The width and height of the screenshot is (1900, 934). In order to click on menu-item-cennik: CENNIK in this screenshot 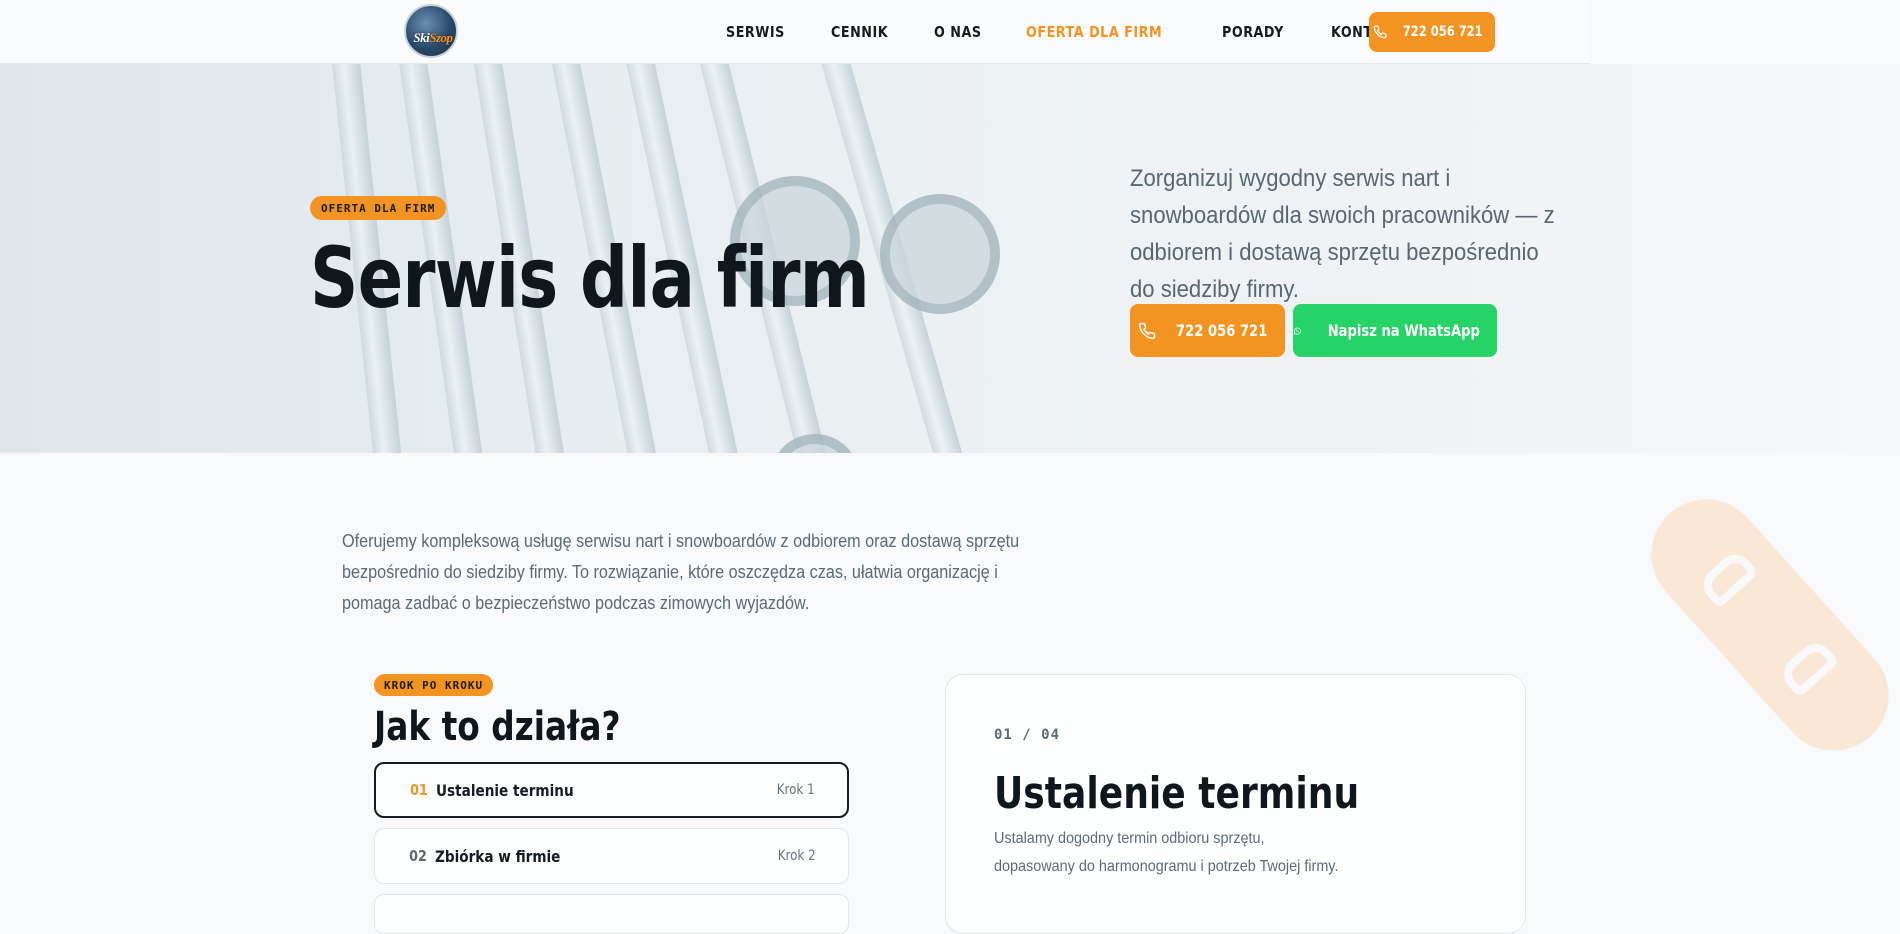, I will do `click(859, 32)`.